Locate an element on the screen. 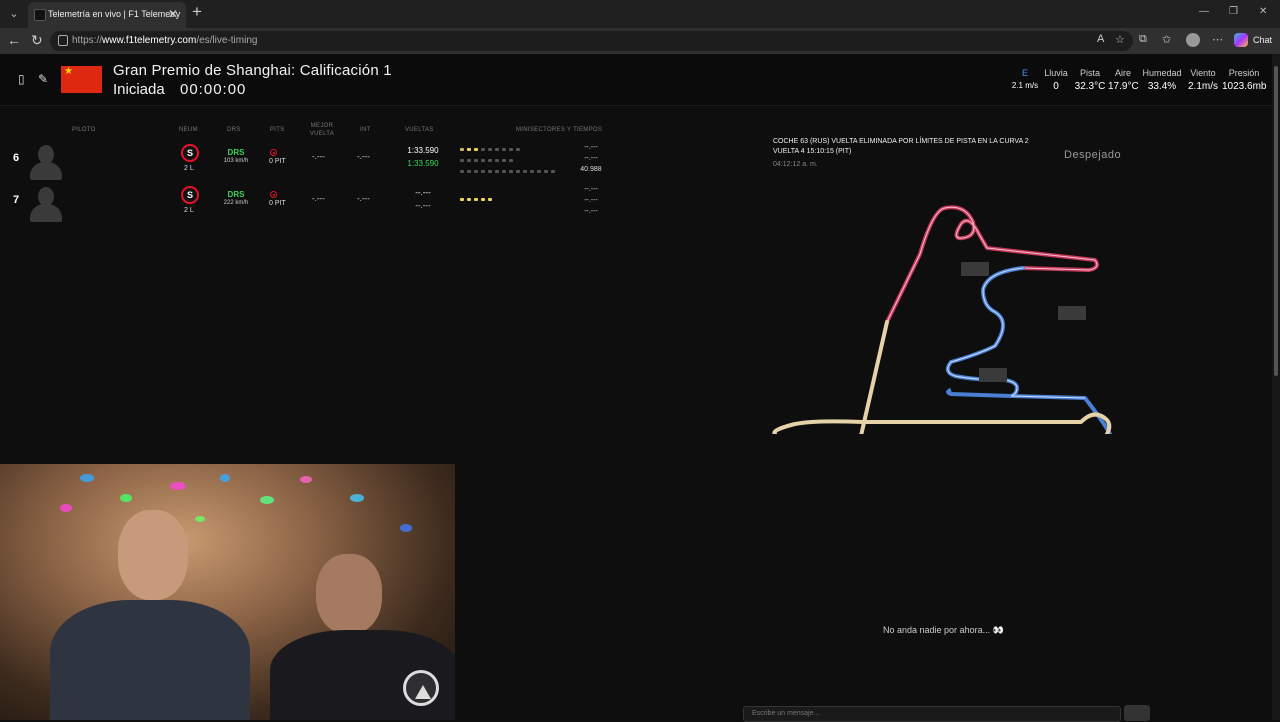 This screenshot has width=1280, height=722. profile-avatar is located at coordinates (1193, 40).